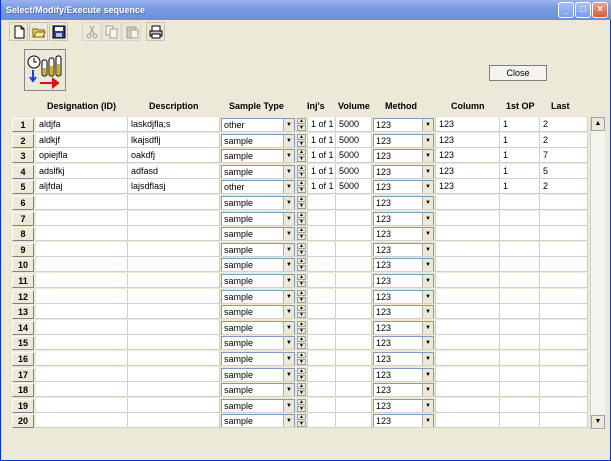  What do you see at coordinates (23, 250) in the screenshot?
I see `row-number-button: 9` at bounding box center [23, 250].